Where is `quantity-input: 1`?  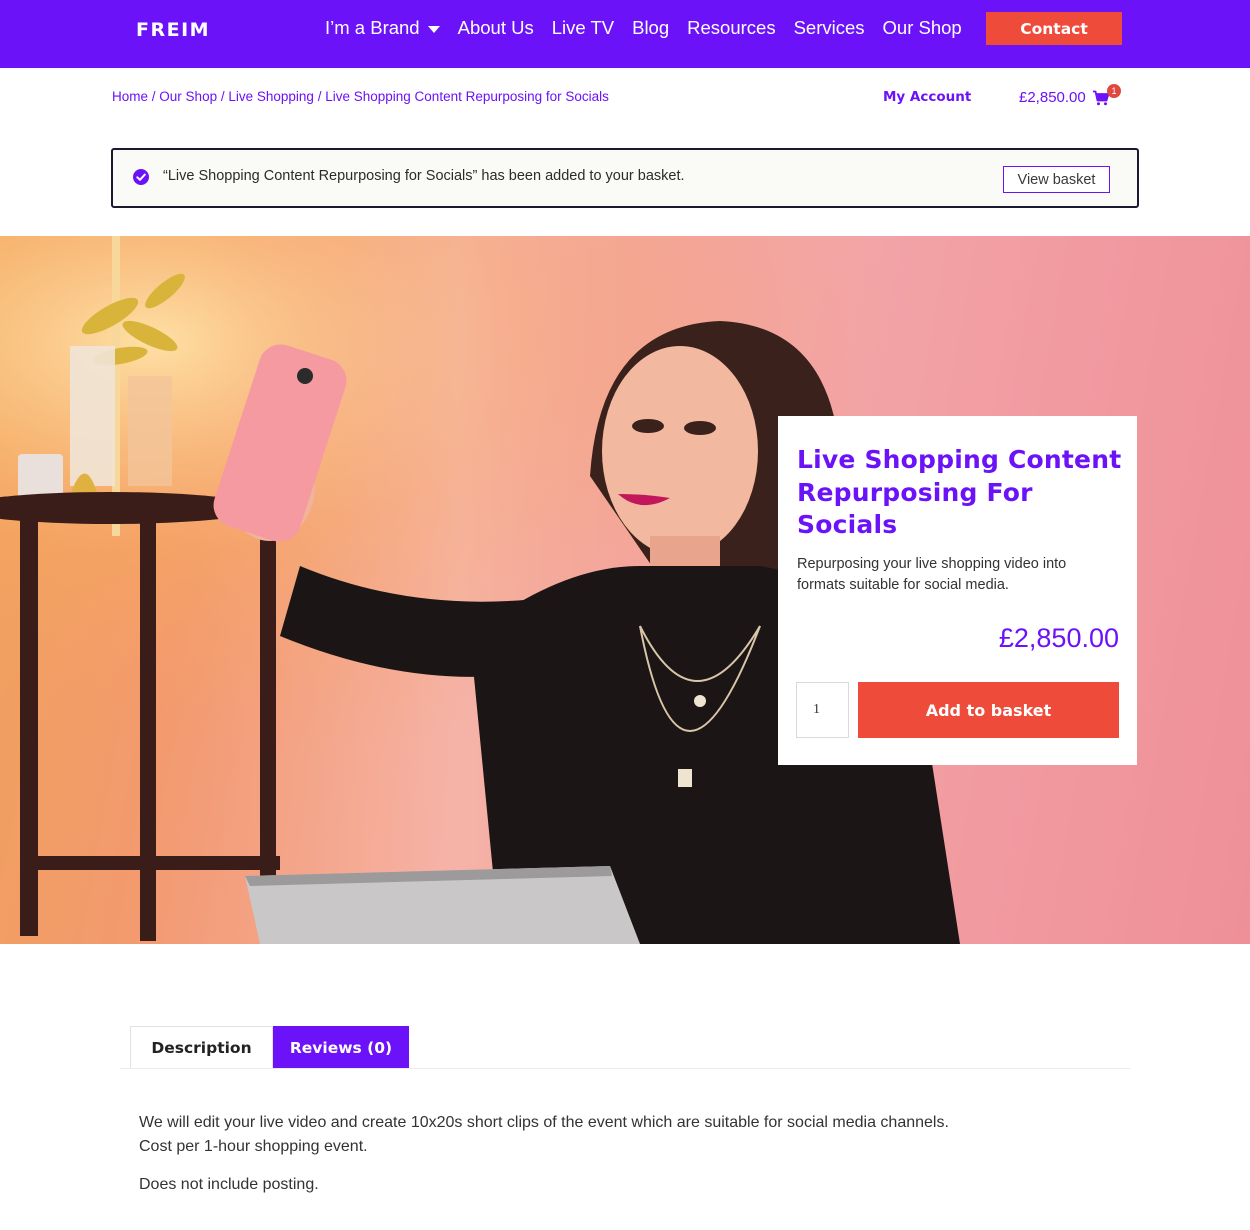
quantity-input: 1 is located at coordinates (822, 710).